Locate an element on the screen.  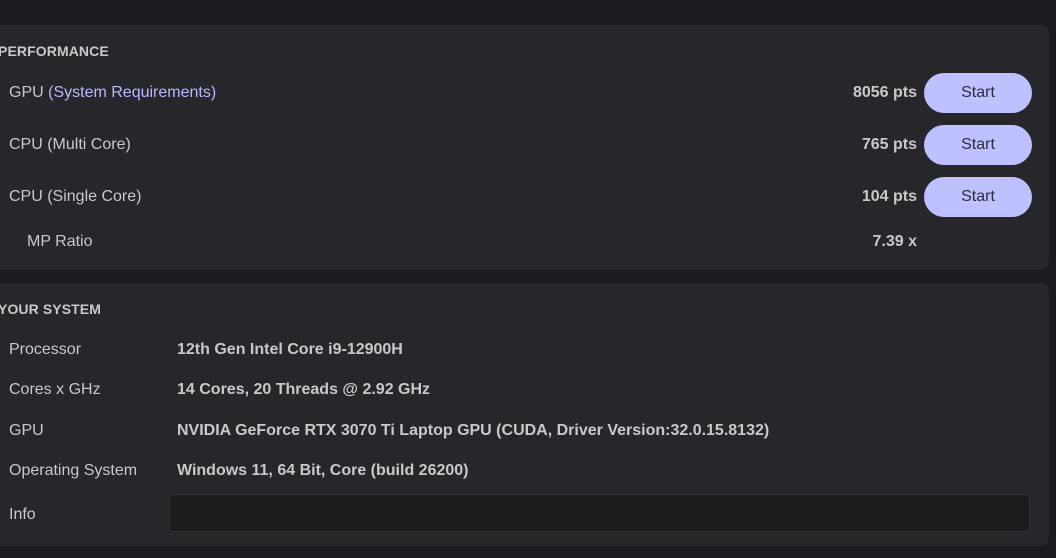
start-cpu-multi-button: Start is located at coordinates (978, 145).